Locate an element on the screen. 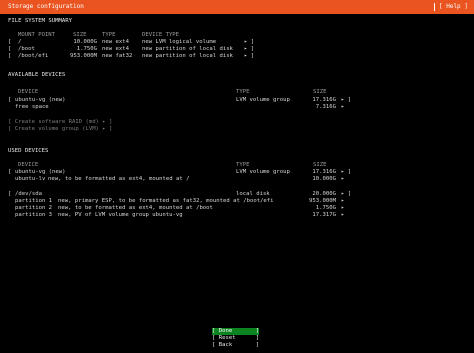  free-space-size: 7.316G is located at coordinates (325, 107).